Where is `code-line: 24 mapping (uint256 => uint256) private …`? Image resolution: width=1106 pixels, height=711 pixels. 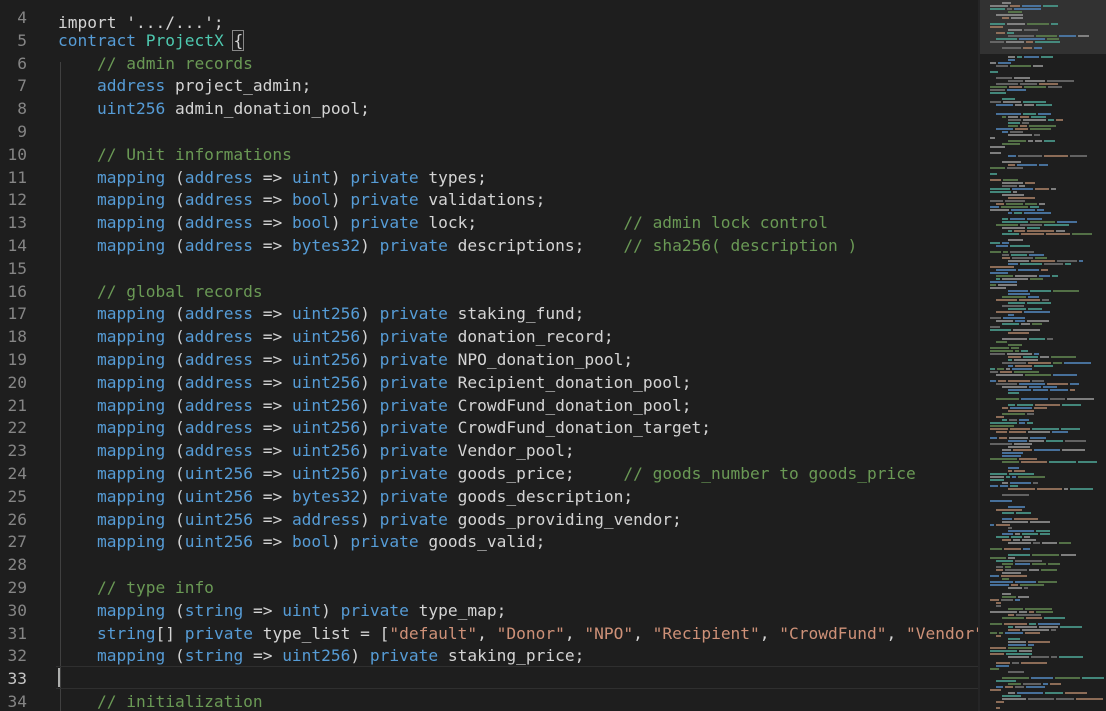 code-line: 24 mapping (uint256 => uint256) private … is located at coordinates (490, 473).